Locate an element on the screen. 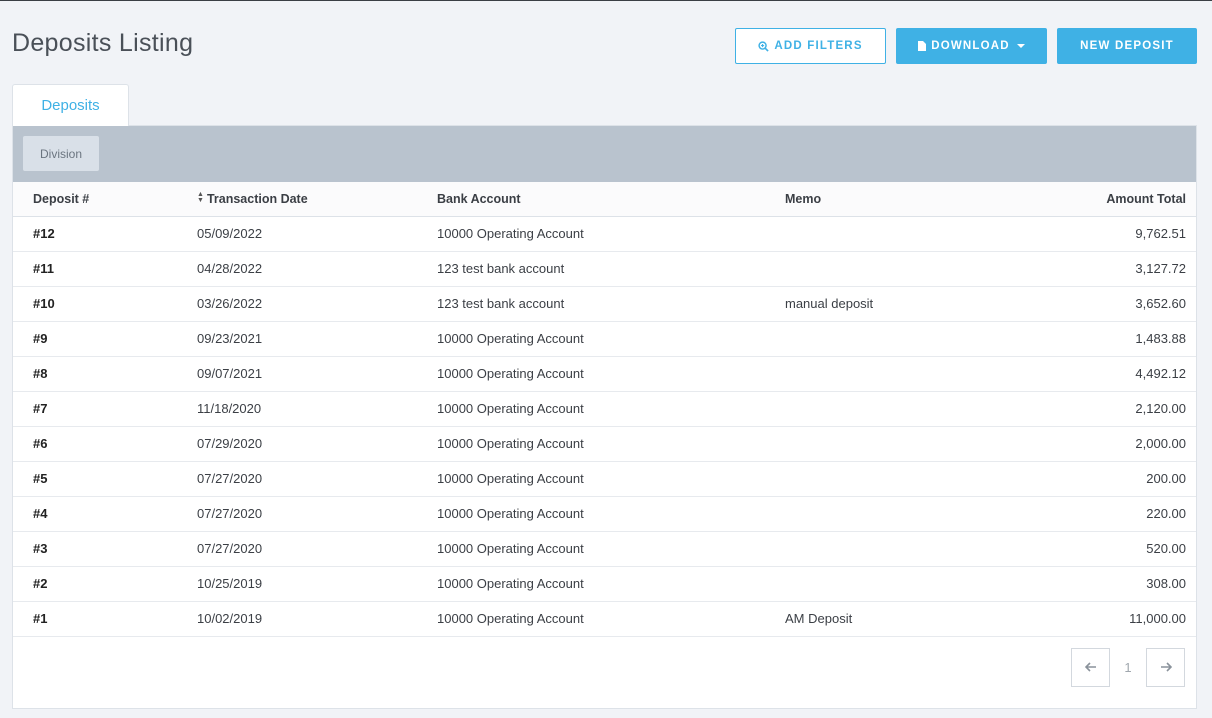  amount-total: 308.00 is located at coordinates (1115, 584).